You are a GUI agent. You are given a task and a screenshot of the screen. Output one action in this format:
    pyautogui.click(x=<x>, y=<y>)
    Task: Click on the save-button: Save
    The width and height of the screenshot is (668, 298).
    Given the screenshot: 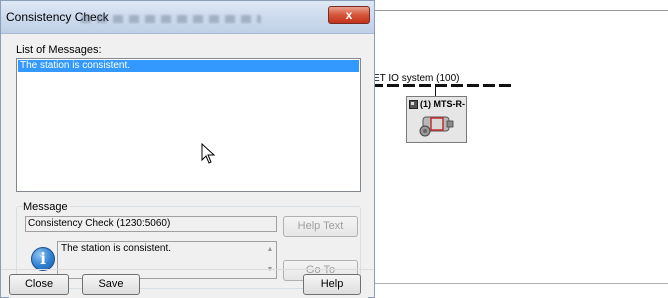 What is the action you would take?
    pyautogui.click(x=111, y=284)
    